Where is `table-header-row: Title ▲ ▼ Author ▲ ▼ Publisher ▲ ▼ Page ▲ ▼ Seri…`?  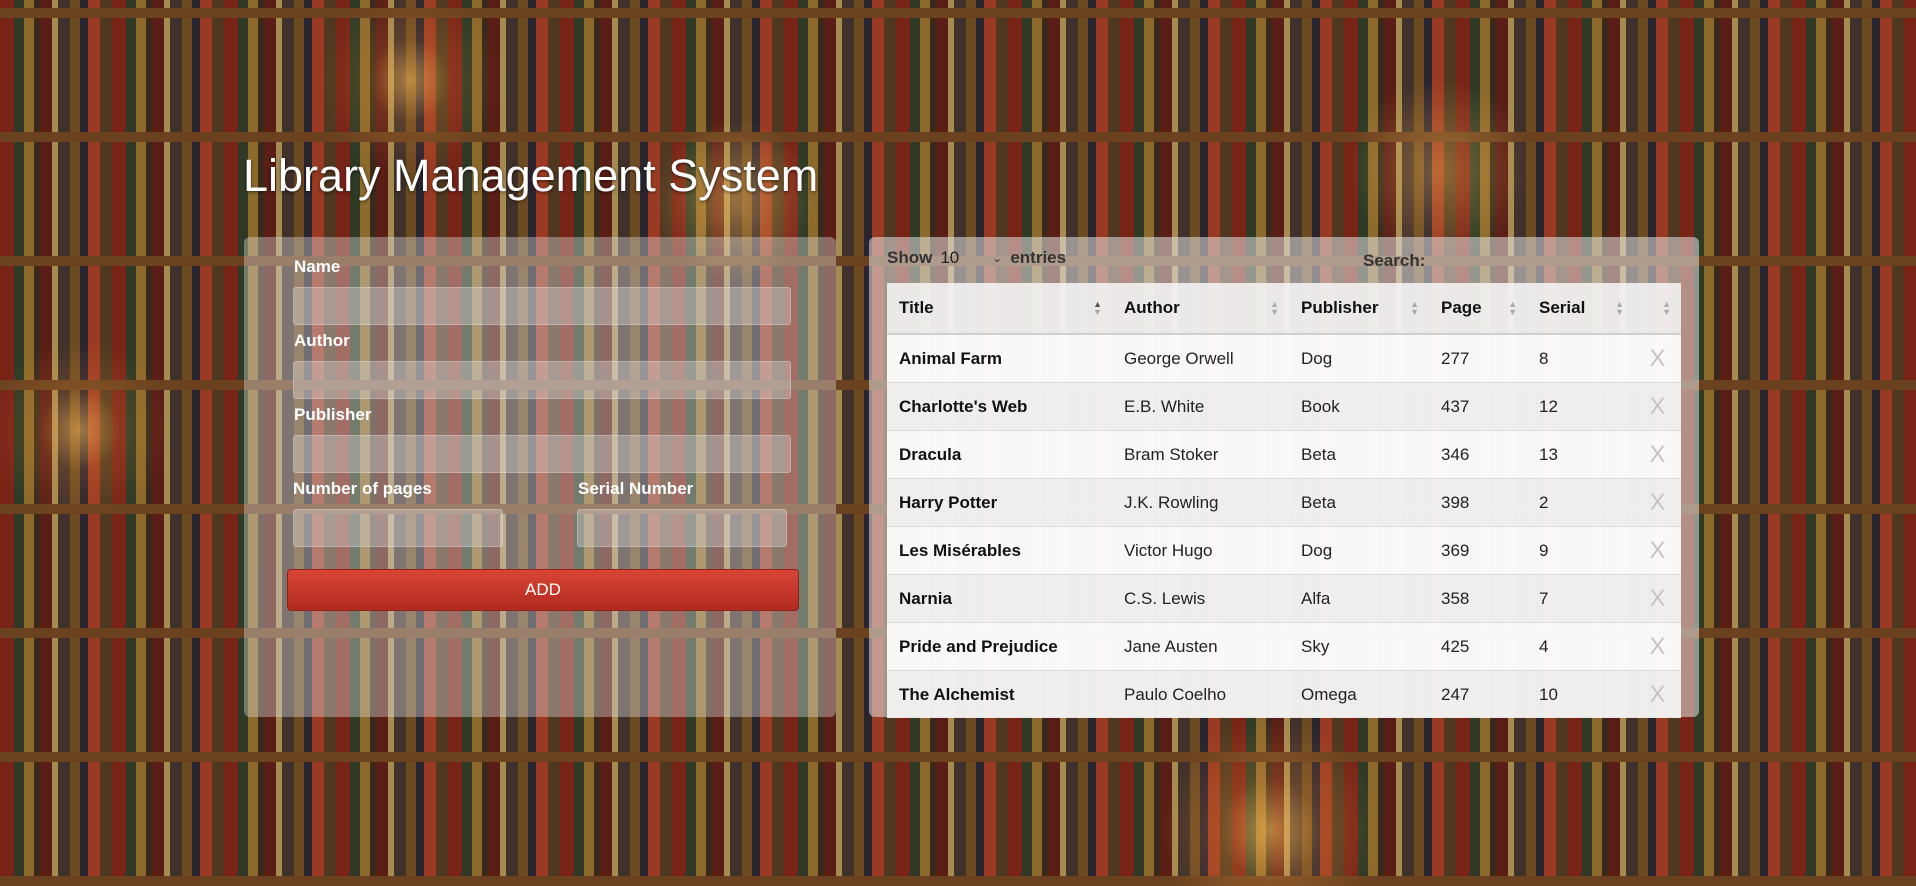 table-header-row: Title ▲ ▼ Author ▲ ▼ Publisher ▲ ▼ Page ▲ ▼ Seri… is located at coordinates (1284, 309).